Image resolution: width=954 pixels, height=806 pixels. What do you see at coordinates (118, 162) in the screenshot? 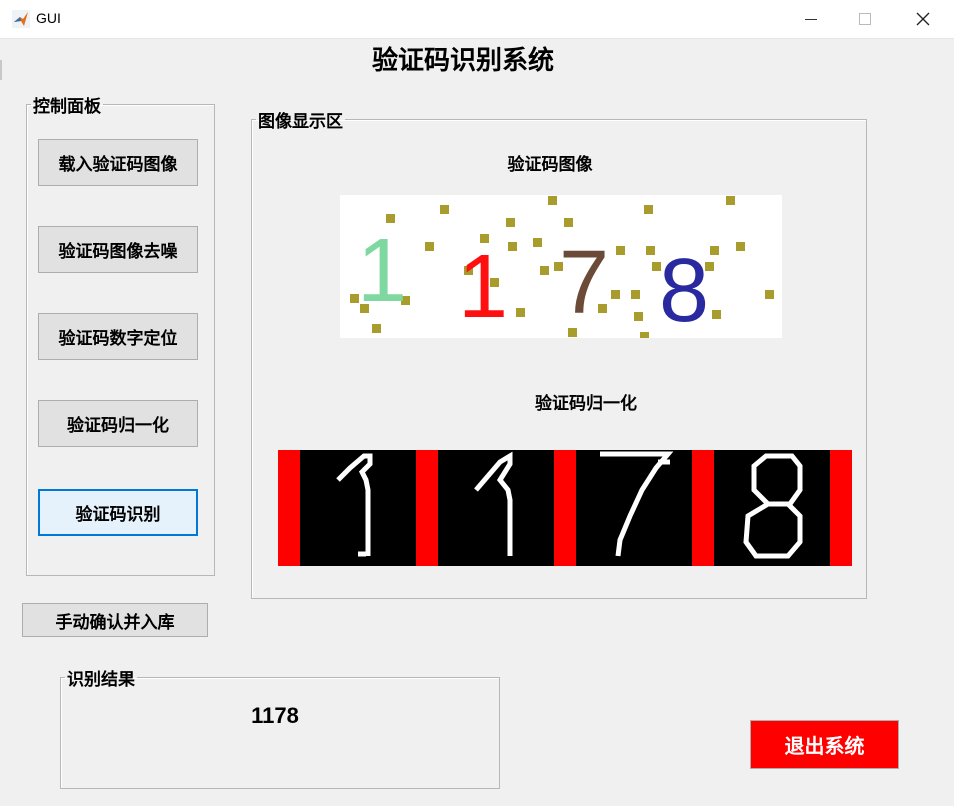
I see `load-captcha-button: 载入验证码图像` at bounding box center [118, 162].